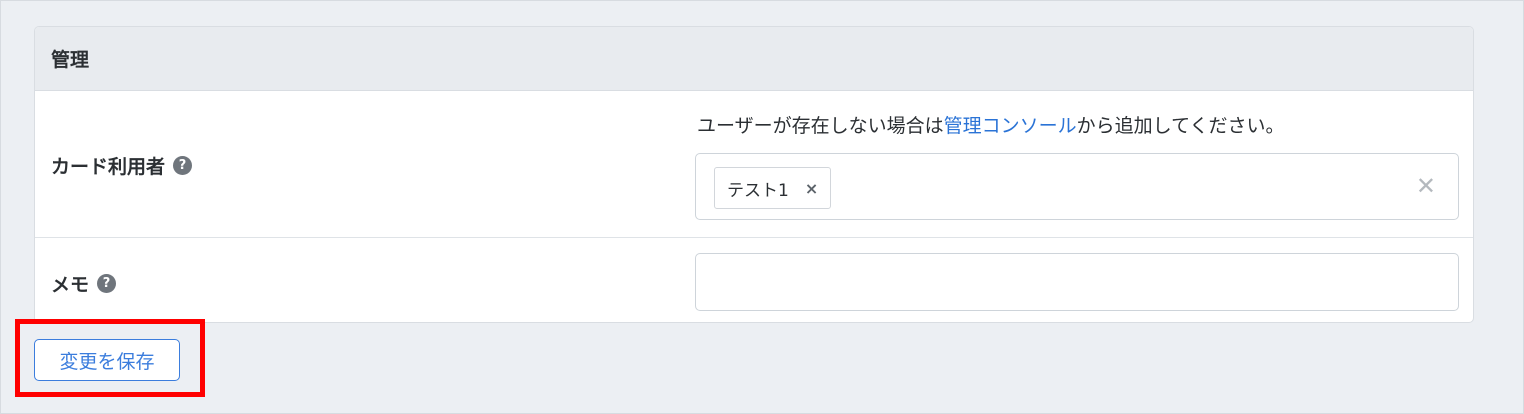 The image size is (1524, 414). What do you see at coordinates (754, 59) in the screenshot?
I see `card-header: 管理` at bounding box center [754, 59].